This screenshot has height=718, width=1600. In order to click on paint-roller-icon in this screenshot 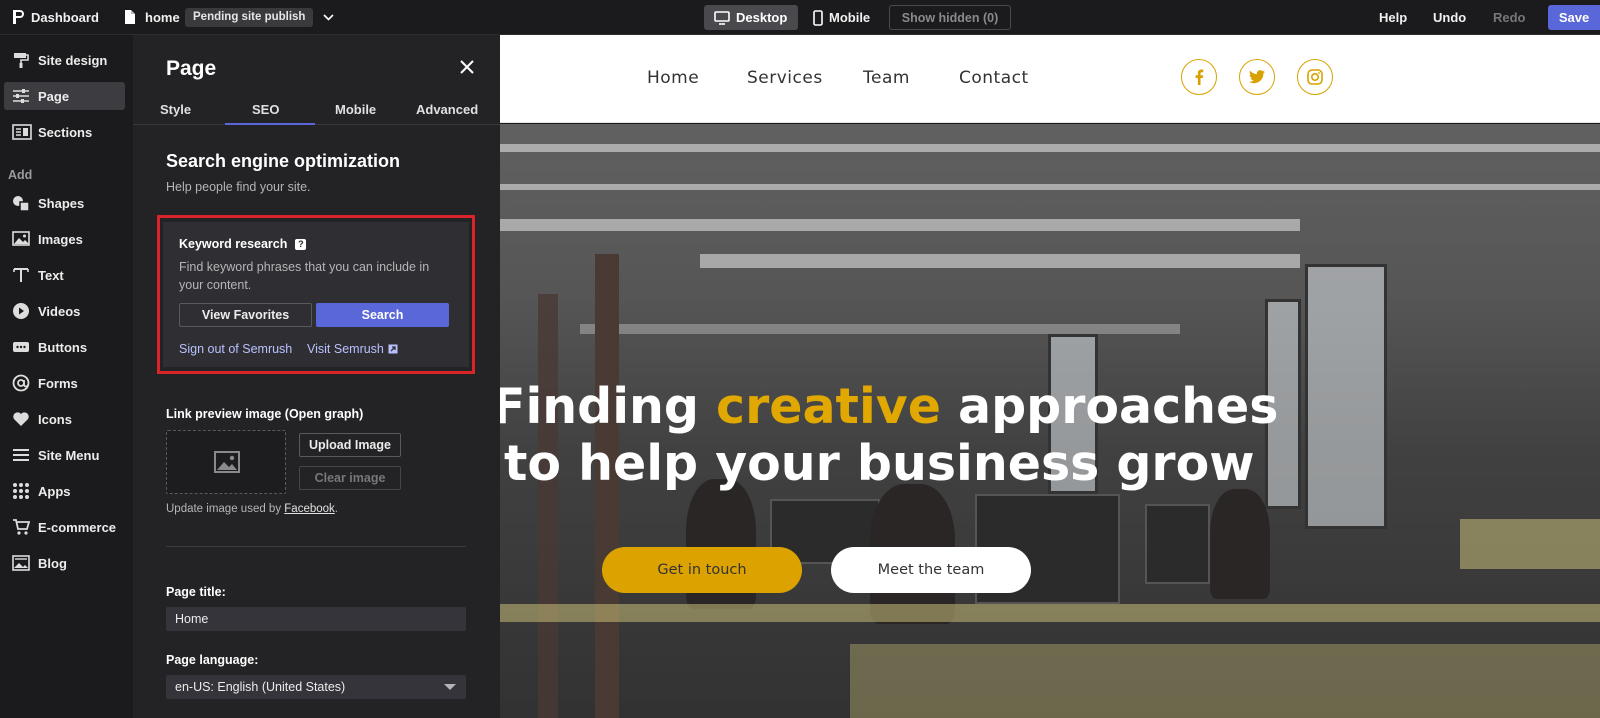, I will do `click(21, 60)`.